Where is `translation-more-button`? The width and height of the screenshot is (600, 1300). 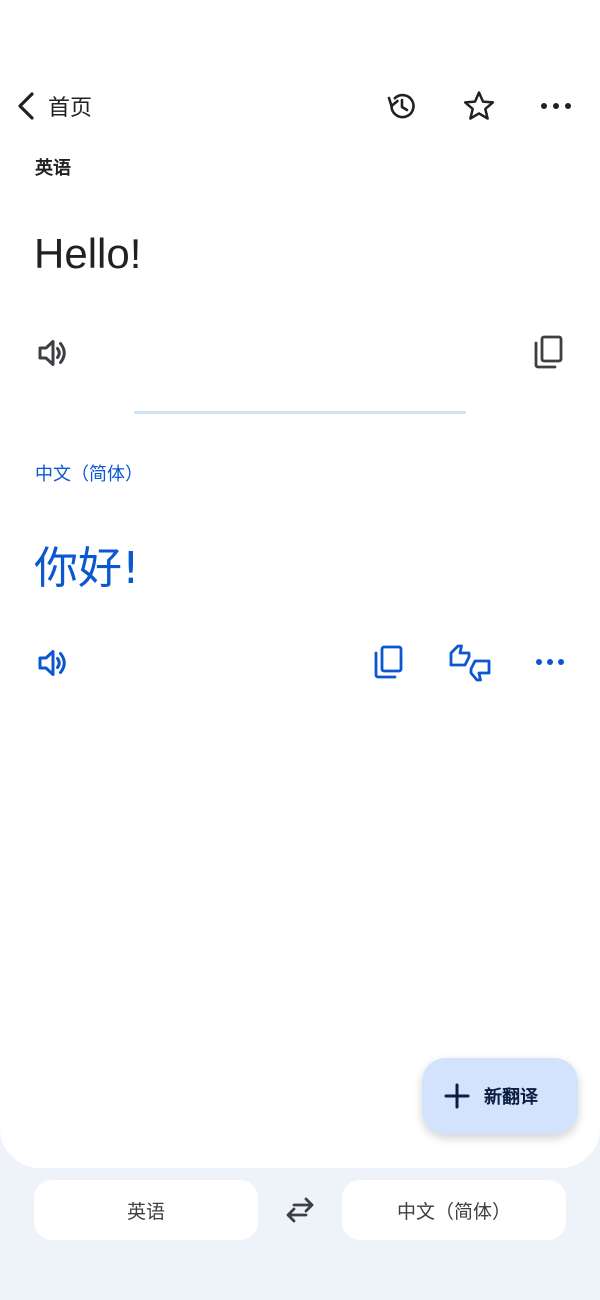 translation-more-button is located at coordinates (550, 662).